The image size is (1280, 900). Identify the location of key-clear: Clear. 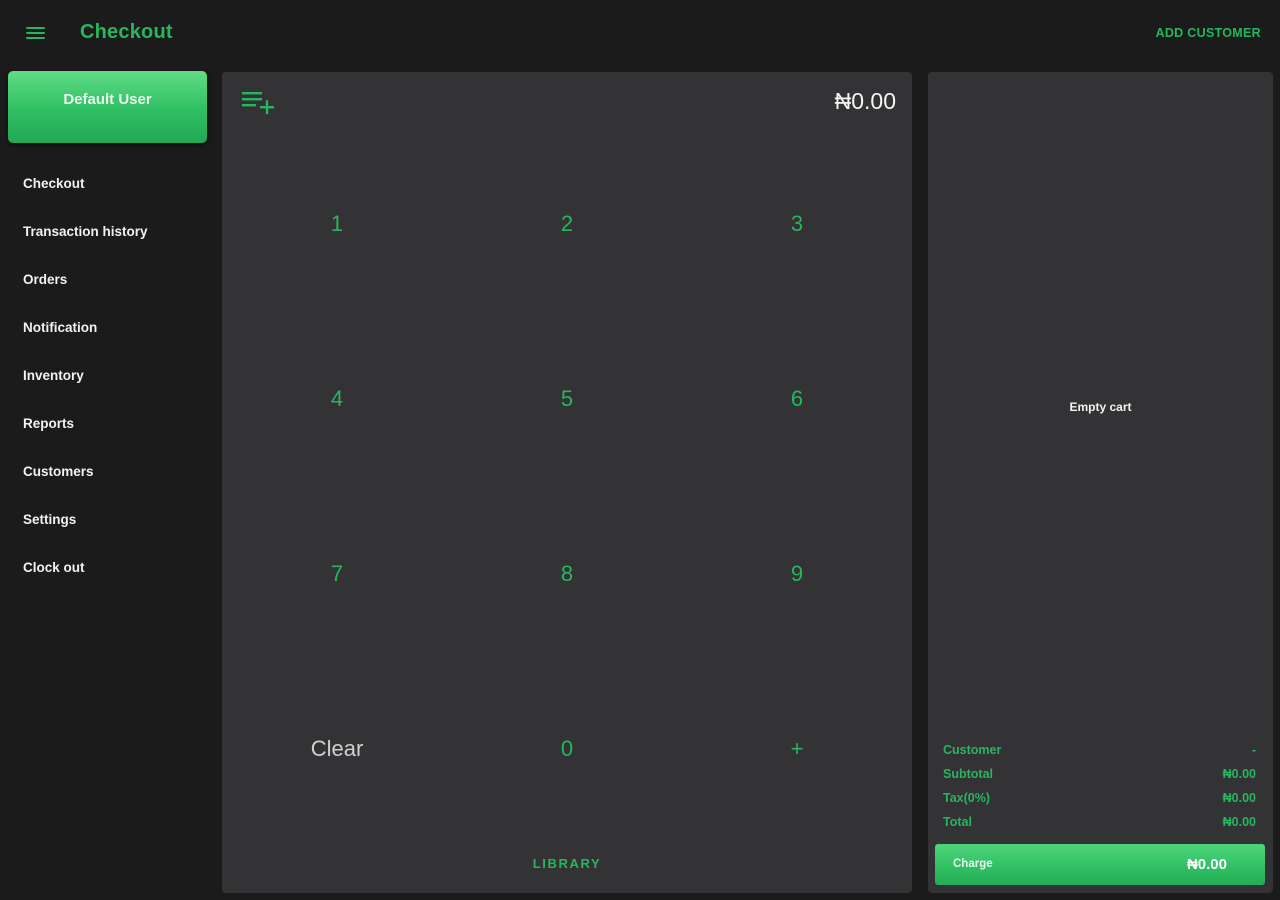
(337, 748).